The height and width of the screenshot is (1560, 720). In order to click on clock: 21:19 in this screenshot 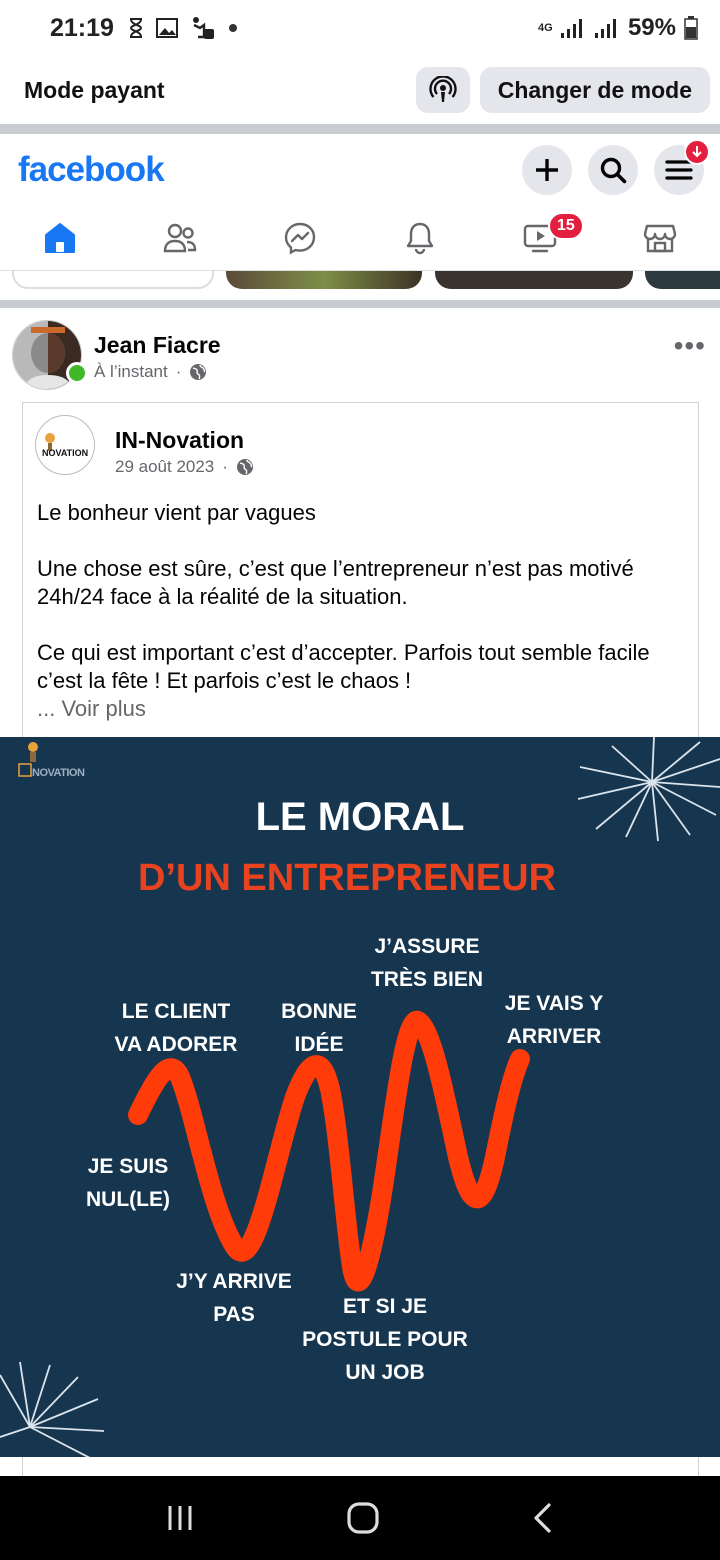, I will do `click(82, 27)`.